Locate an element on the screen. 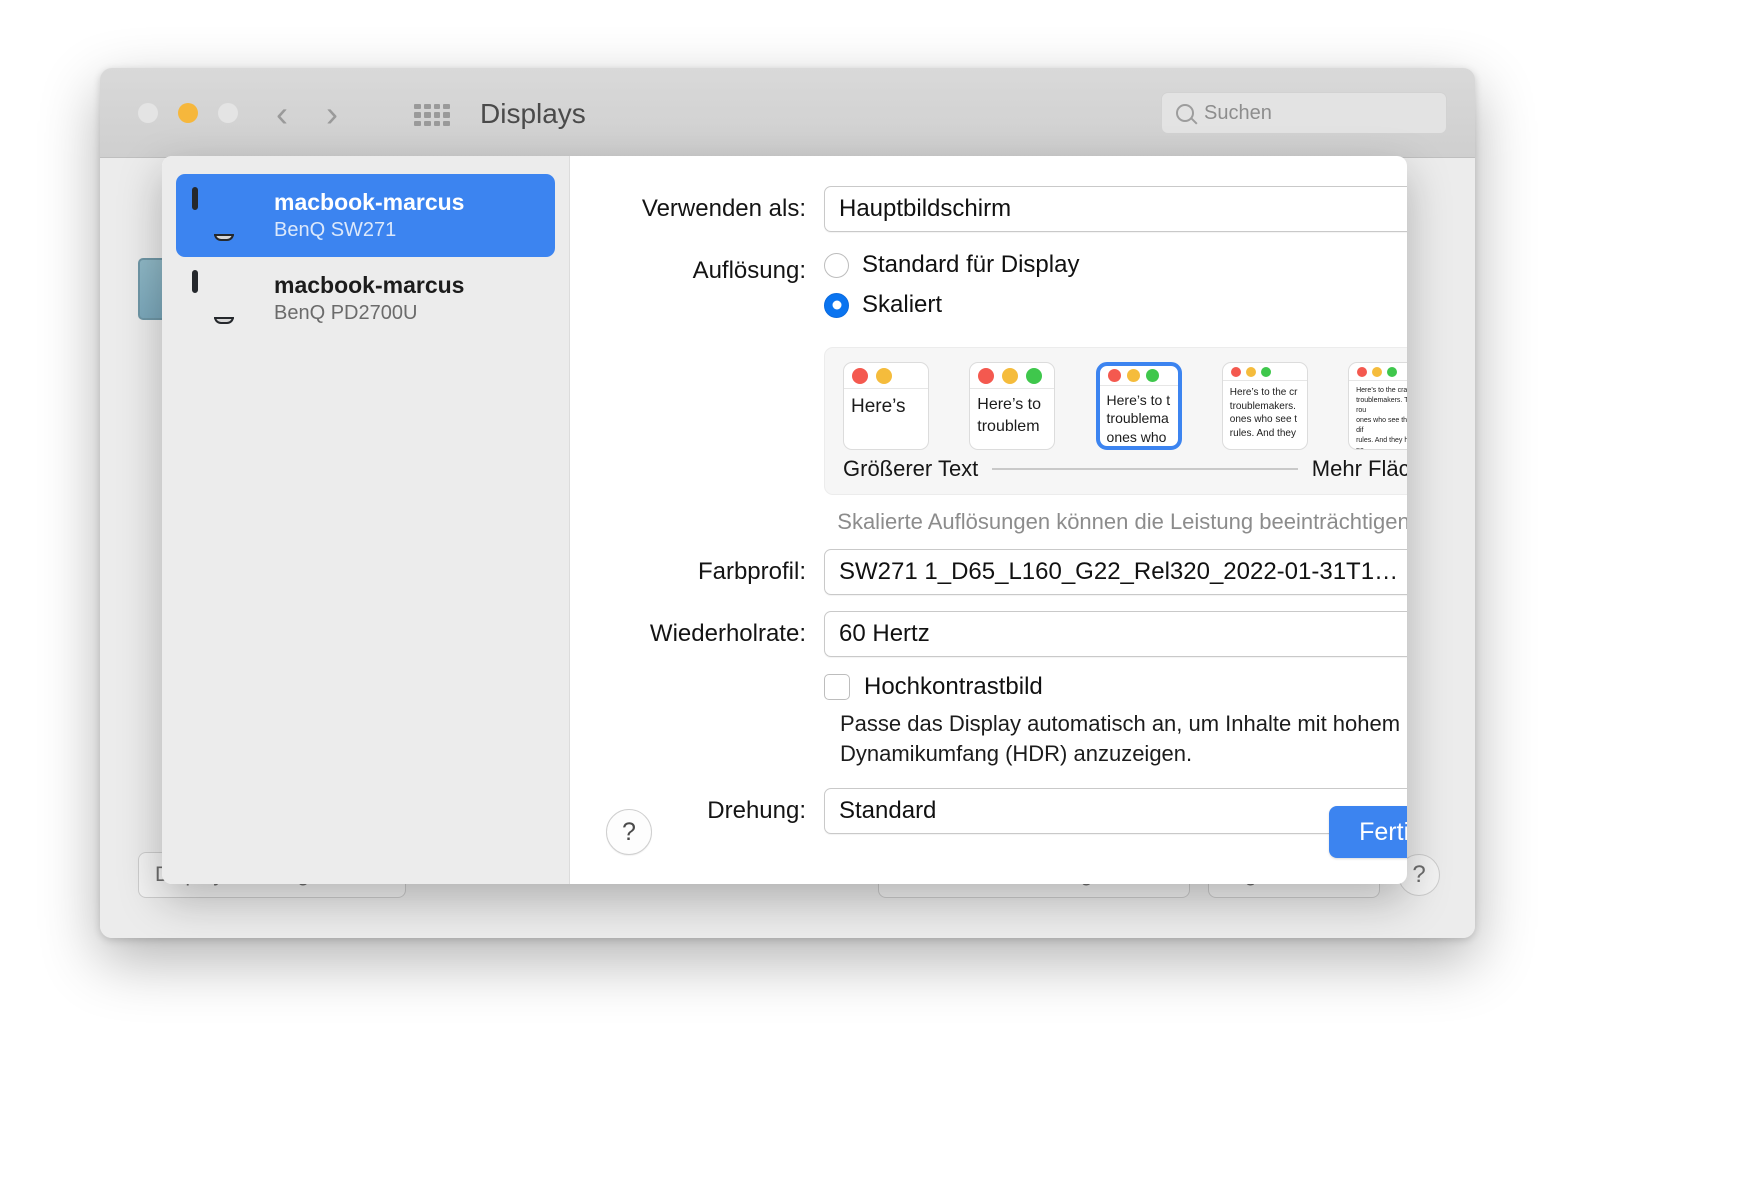 This screenshot has width=1750, height=1196. refresh-rate-row: Wiederholrate: 60 Hertz is located at coordinates (1006, 634).